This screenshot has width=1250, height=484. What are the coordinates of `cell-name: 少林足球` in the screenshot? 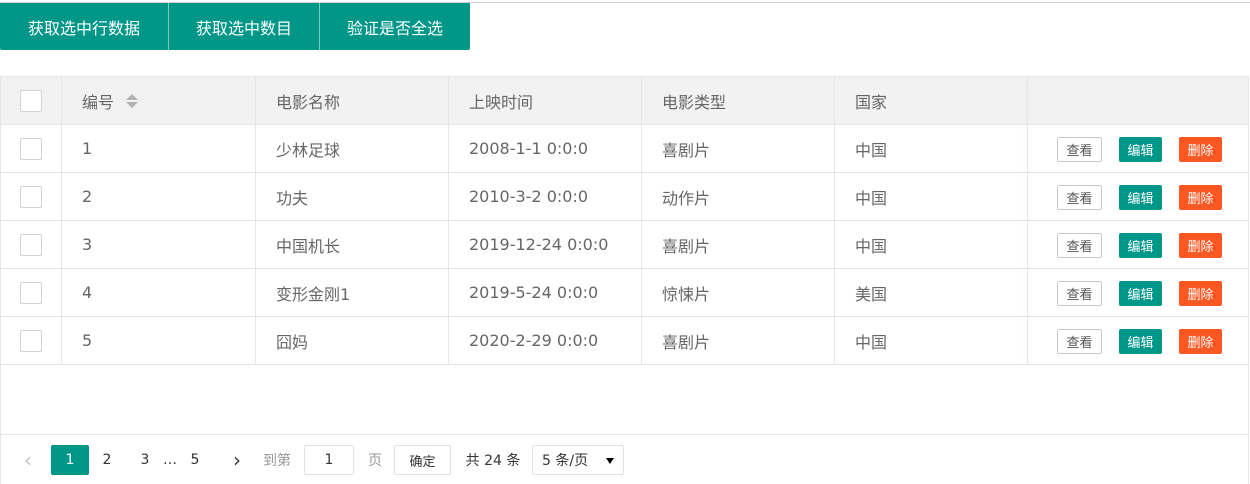 It's located at (352, 148).